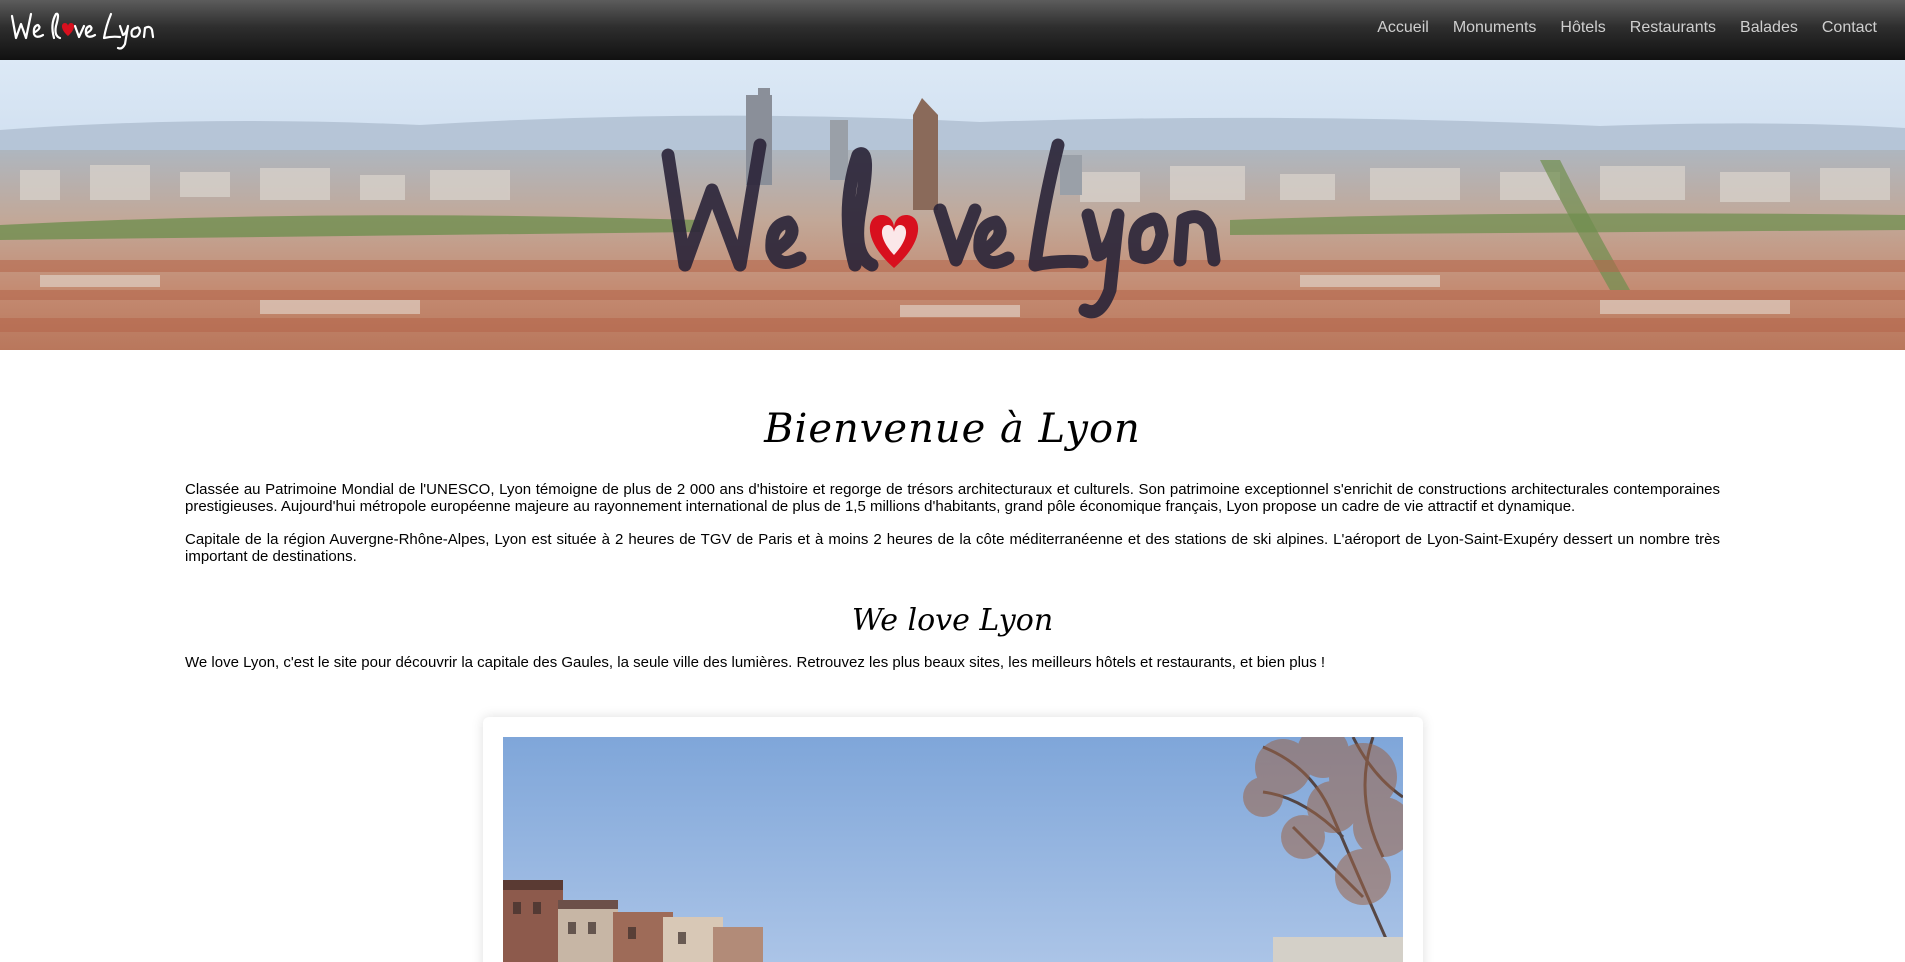 The image size is (1905, 962). Describe the element at coordinates (953, 849) in the screenshot. I see `lyon-quay-photo` at that location.